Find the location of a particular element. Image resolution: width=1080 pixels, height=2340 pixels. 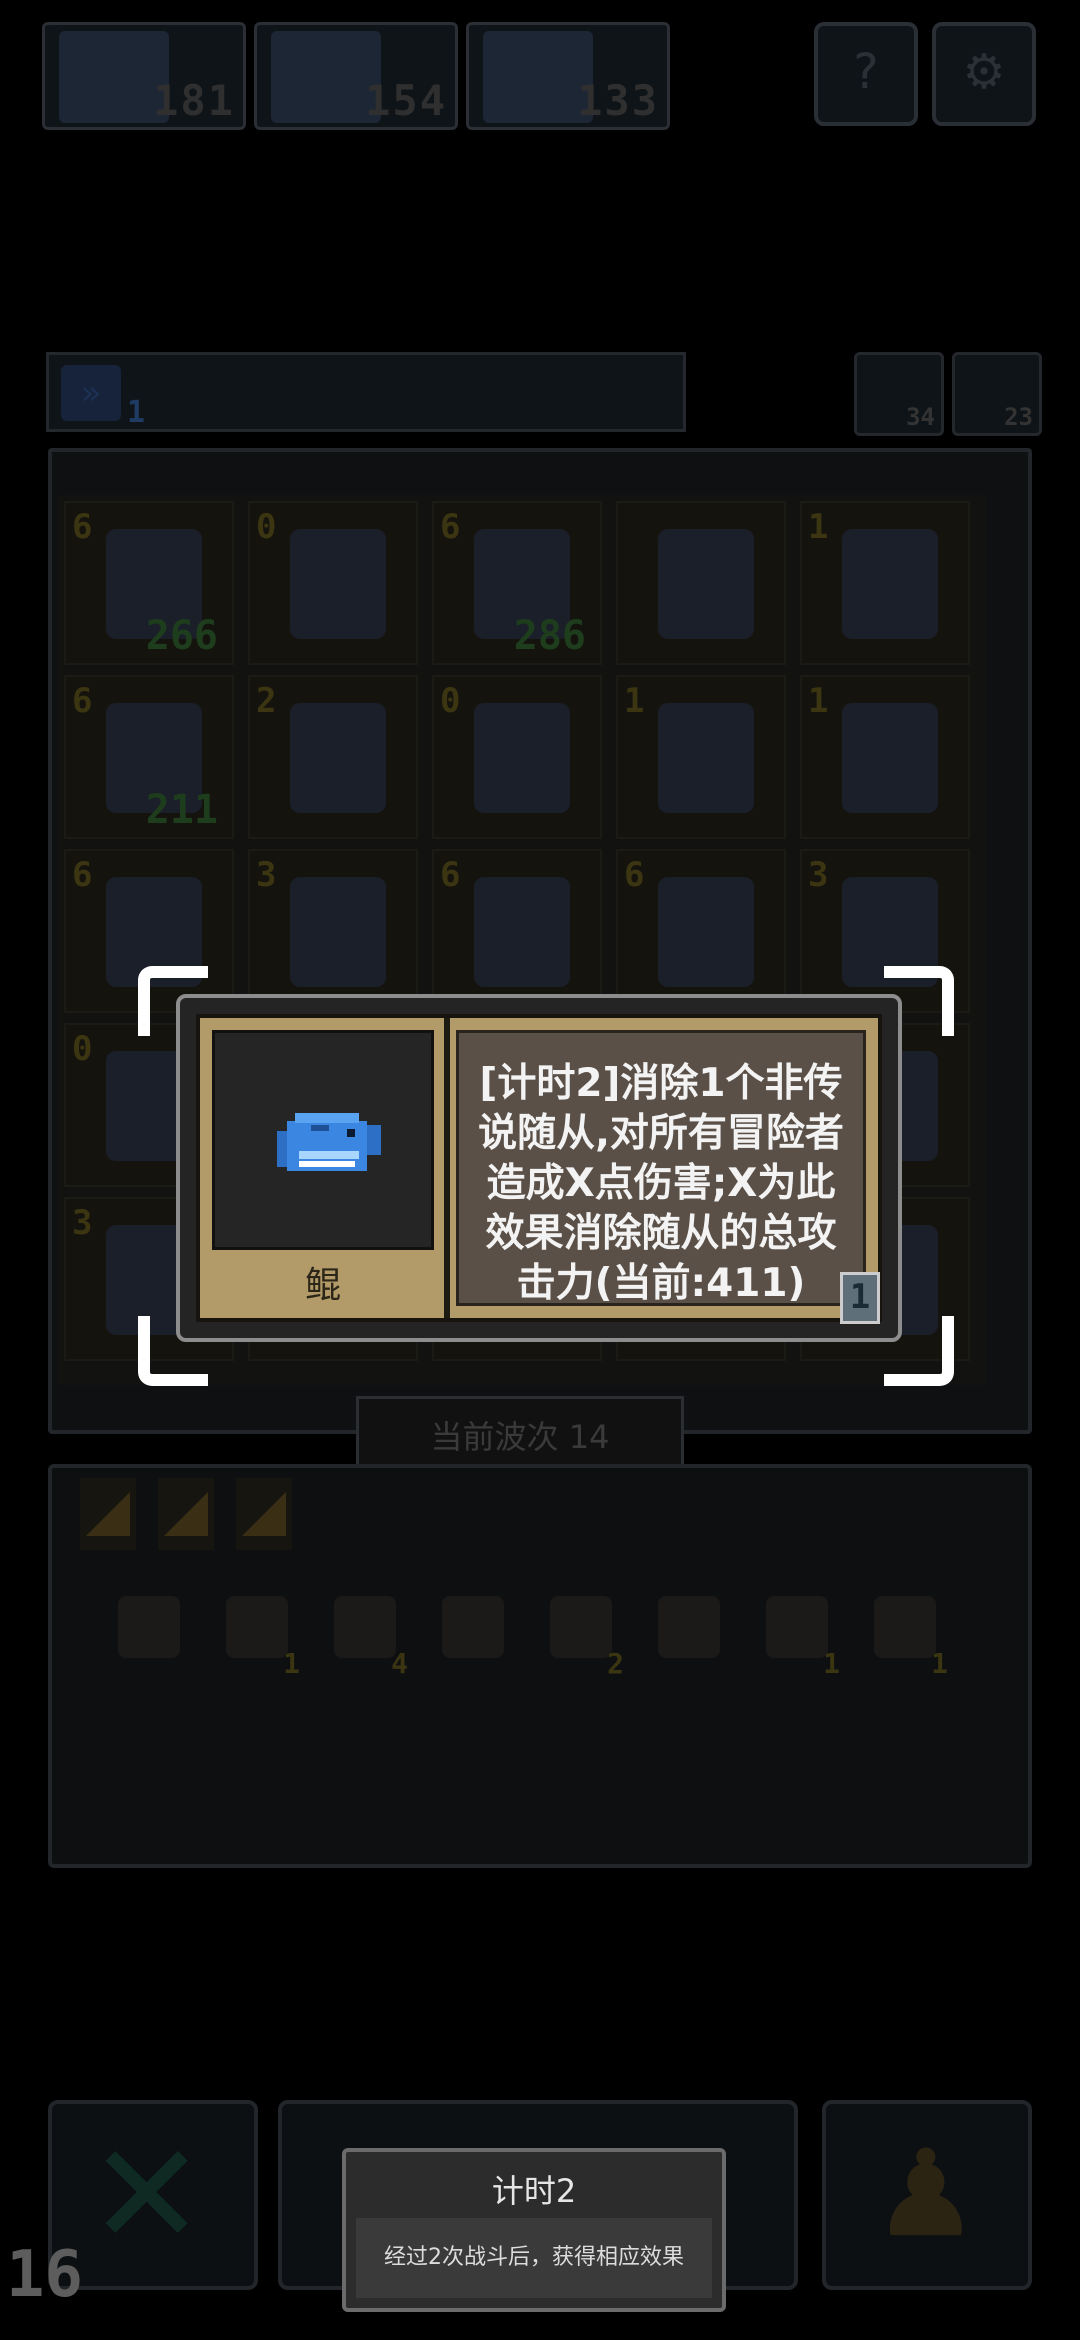

minion-attack: 266 is located at coordinates (181, 636).